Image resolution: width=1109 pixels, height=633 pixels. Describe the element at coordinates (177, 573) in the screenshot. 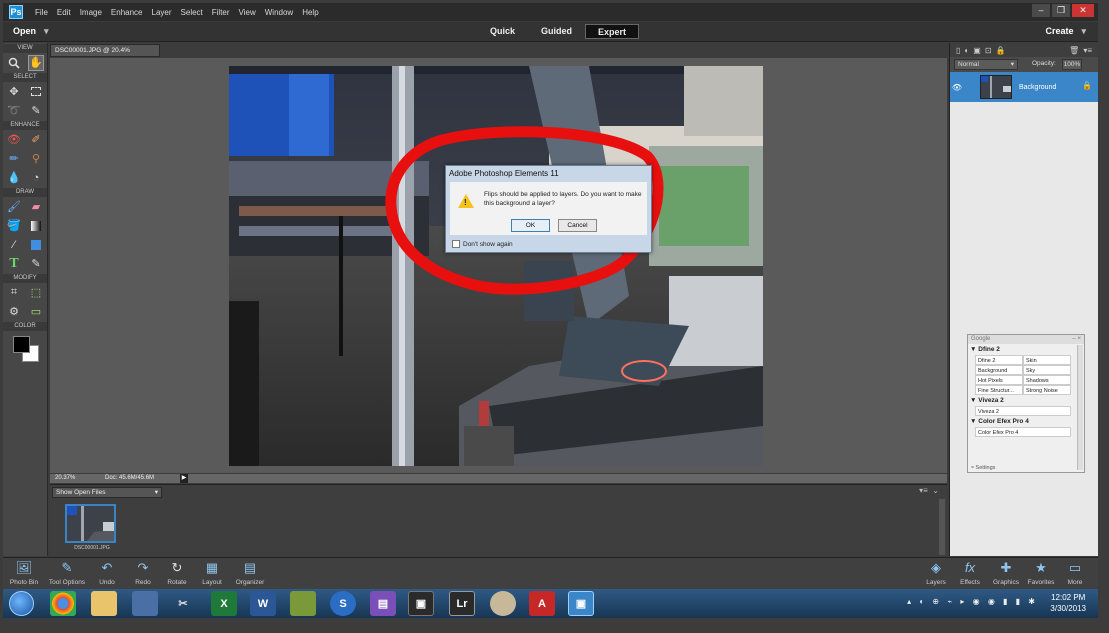

I see `rotate-button: ↻ Rotate` at that location.